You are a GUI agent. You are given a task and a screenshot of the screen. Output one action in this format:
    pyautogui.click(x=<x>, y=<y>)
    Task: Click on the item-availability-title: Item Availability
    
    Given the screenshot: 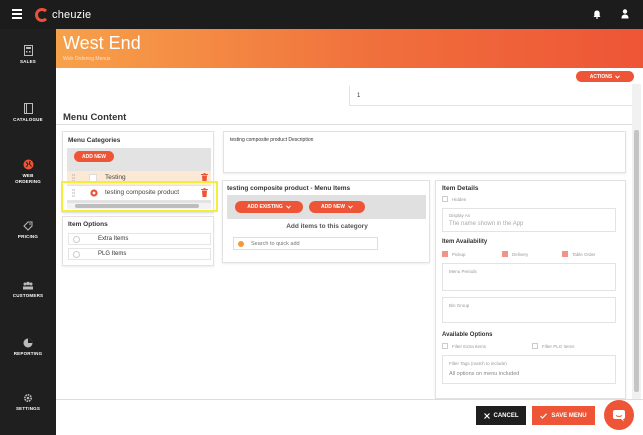 What is the action you would take?
    pyautogui.click(x=465, y=242)
    